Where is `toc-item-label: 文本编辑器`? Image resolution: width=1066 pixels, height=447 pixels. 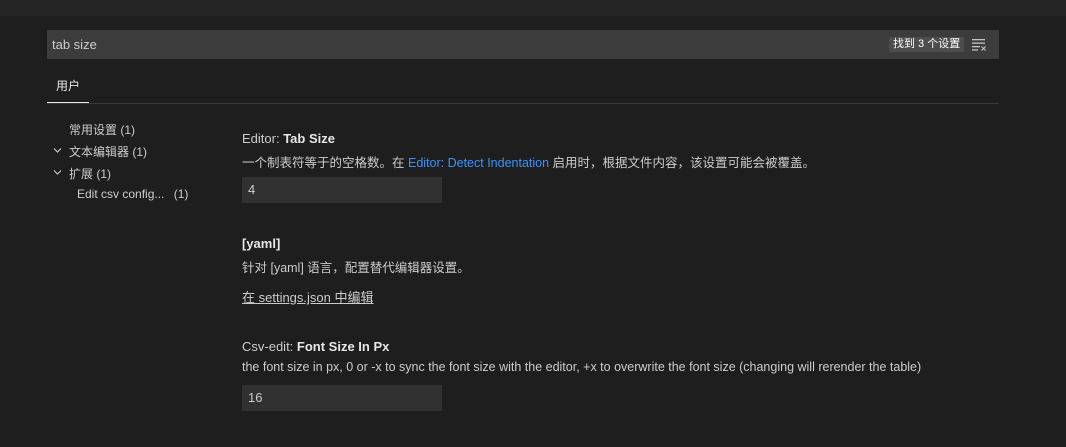
toc-item-label: 文本编辑器 is located at coordinates (99, 152).